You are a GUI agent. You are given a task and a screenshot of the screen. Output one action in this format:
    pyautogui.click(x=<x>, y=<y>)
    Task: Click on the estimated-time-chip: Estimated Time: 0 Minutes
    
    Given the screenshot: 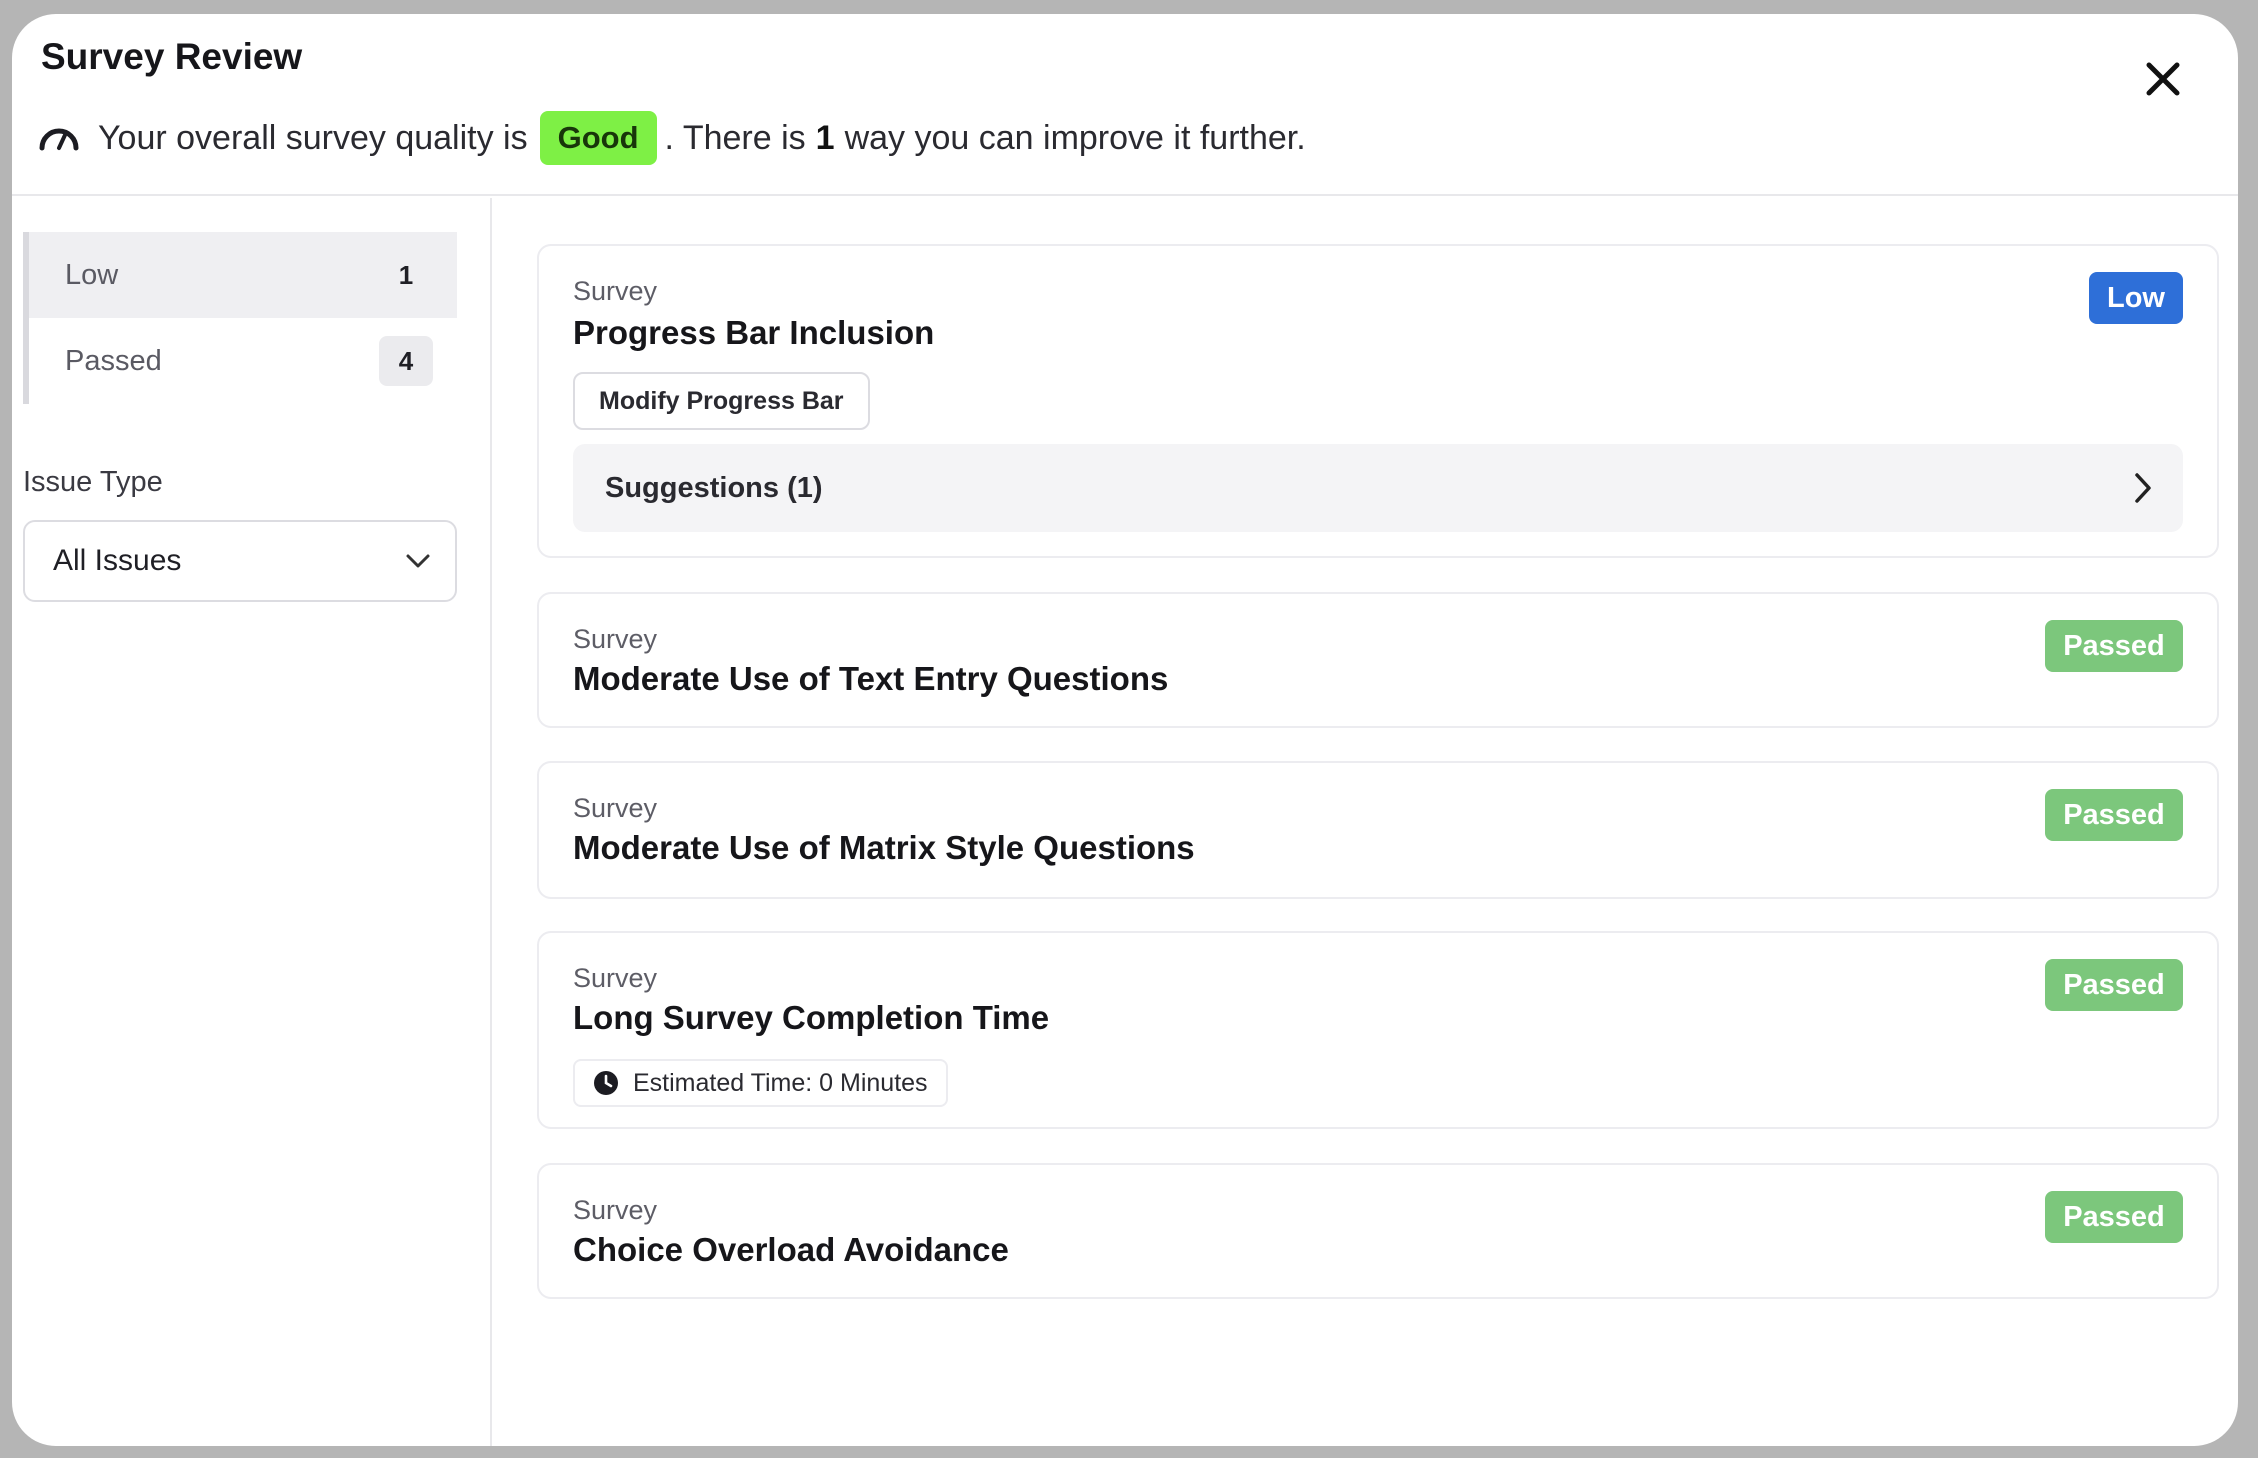 What is the action you would take?
    pyautogui.click(x=760, y=1083)
    